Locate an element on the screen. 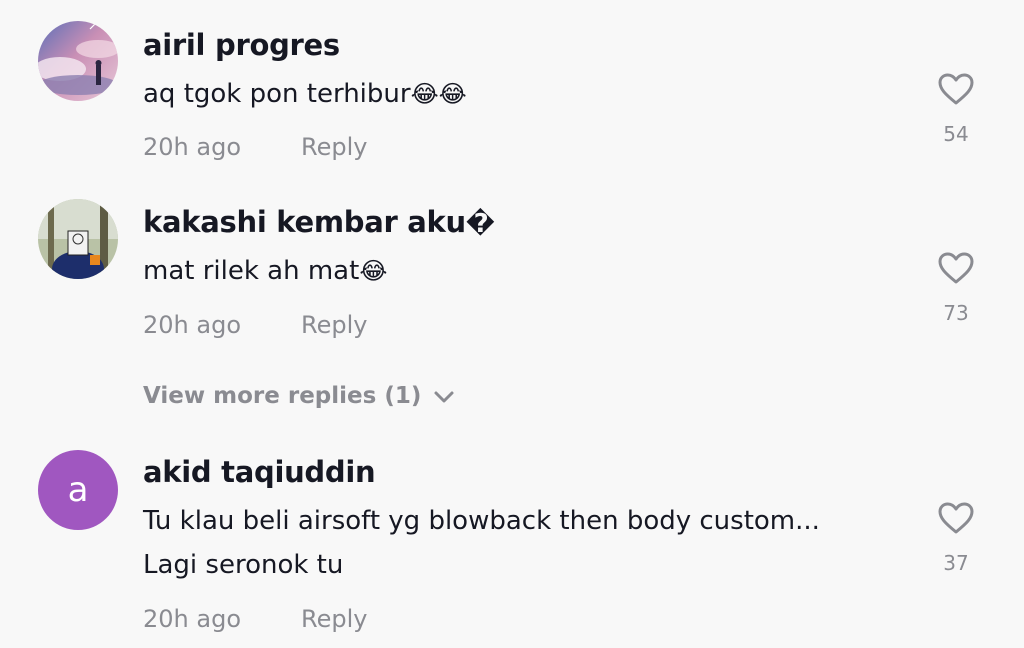 The width and height of the screenshot is (1024, 648). avatar-letter: a is located at coordinates (78, 490).